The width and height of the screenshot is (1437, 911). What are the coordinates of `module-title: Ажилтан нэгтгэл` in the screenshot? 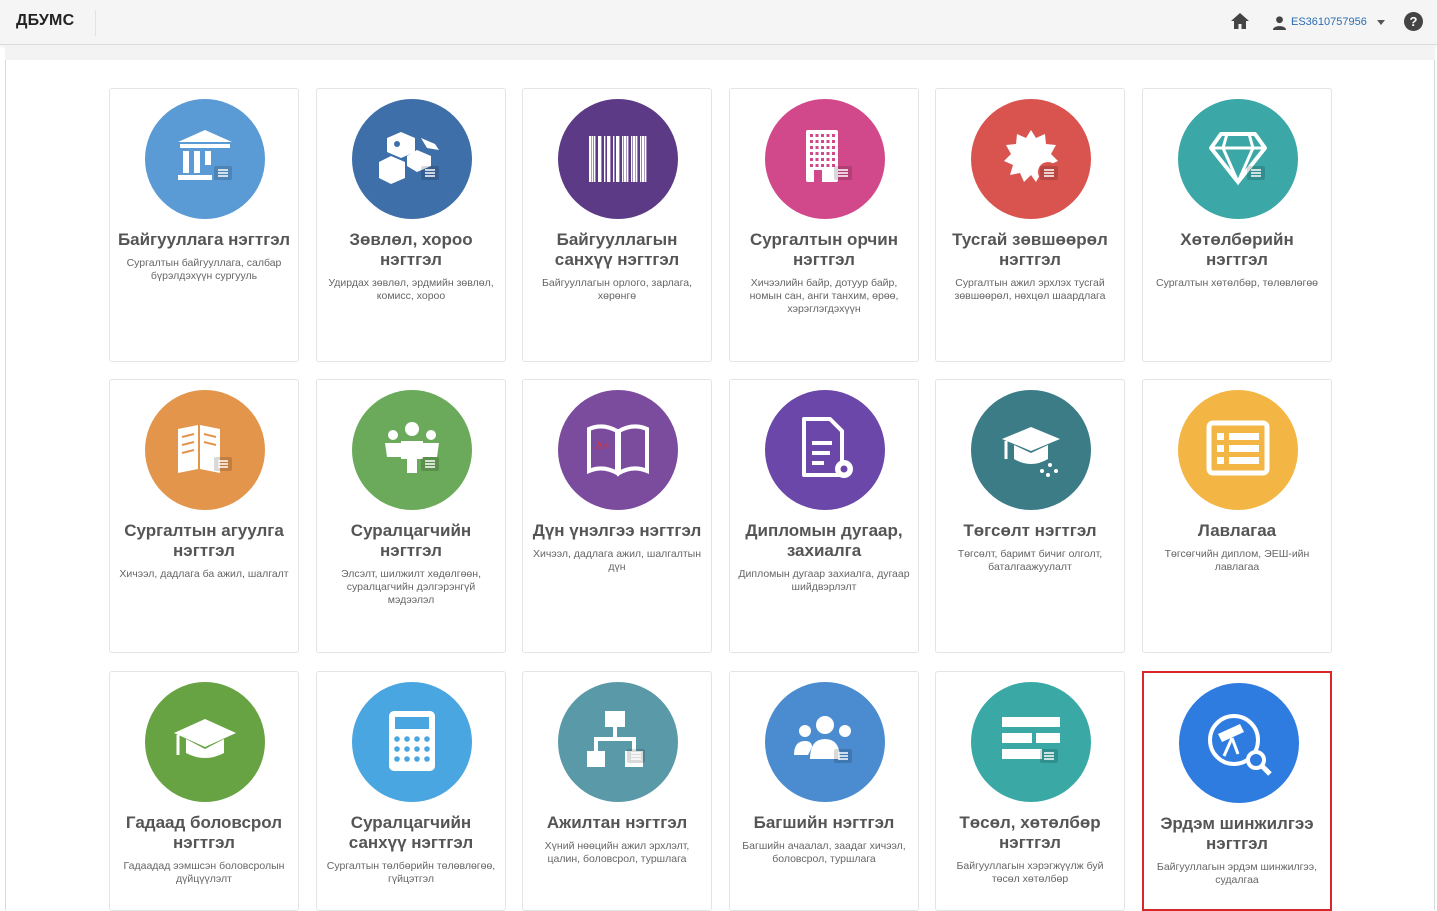 It's located at (617, 822).